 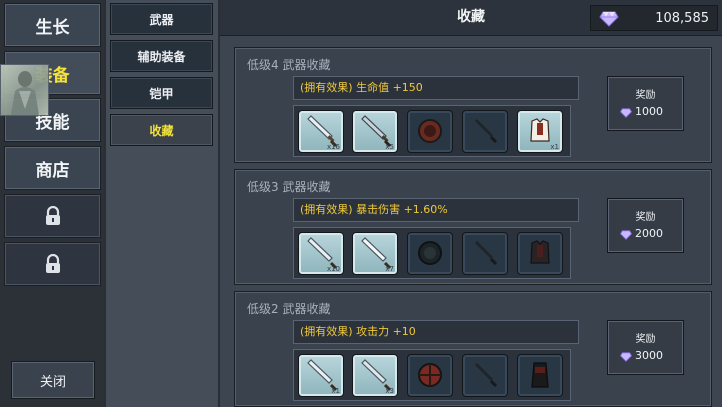 I want to click on category-armor-label: 铠甲, so click(x=161, y=93).